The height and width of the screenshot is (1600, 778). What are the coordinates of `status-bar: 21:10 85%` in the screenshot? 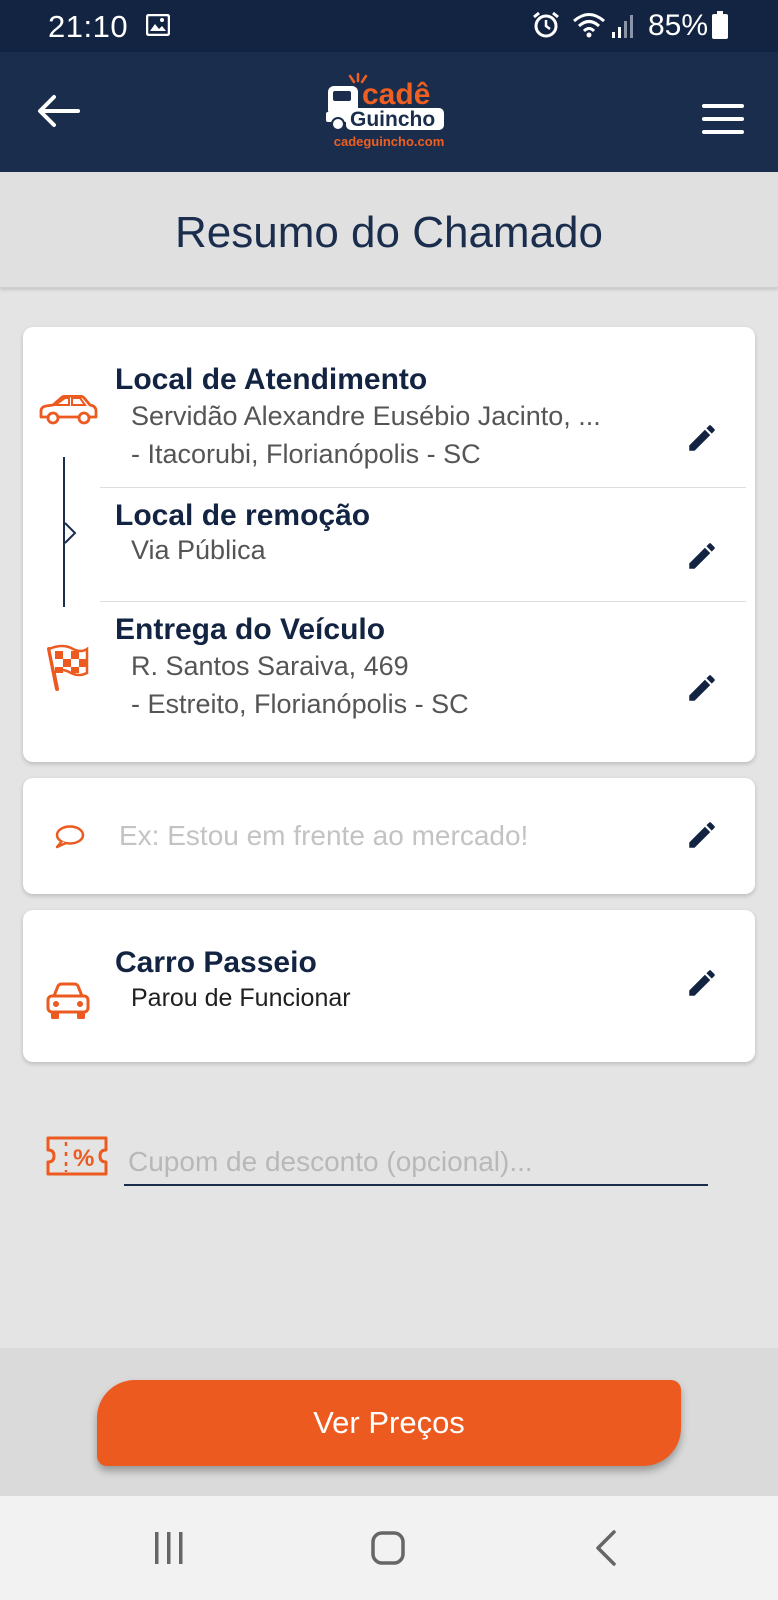 It's located at (389, 26).